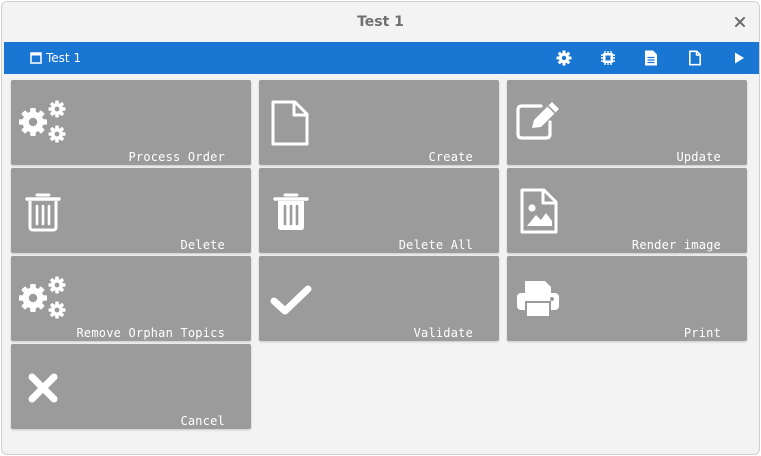 The height and width of the screenshot is (456, 761). Describe the element at coordinates (202, 245) in the screenshot. I see `tile-label: Delete` at that location.